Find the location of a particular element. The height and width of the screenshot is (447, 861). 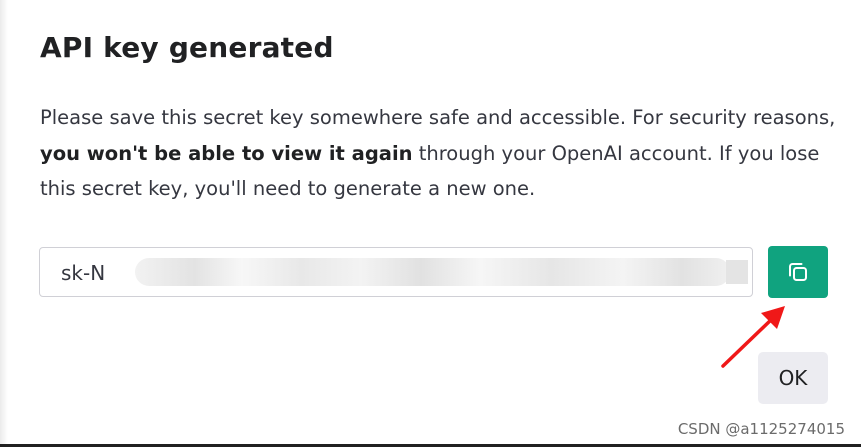

ok-button: OK is located at coordinates (793, 378).